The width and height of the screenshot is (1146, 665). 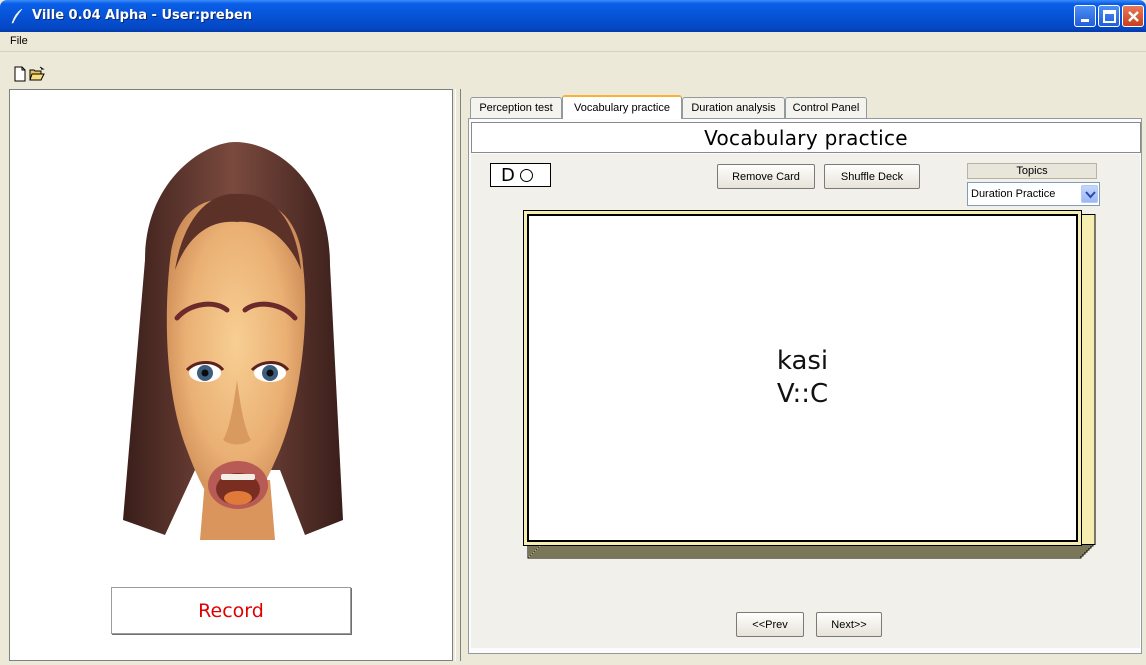 I want to click on window-bottom-edge, so click(x=573, y=663).